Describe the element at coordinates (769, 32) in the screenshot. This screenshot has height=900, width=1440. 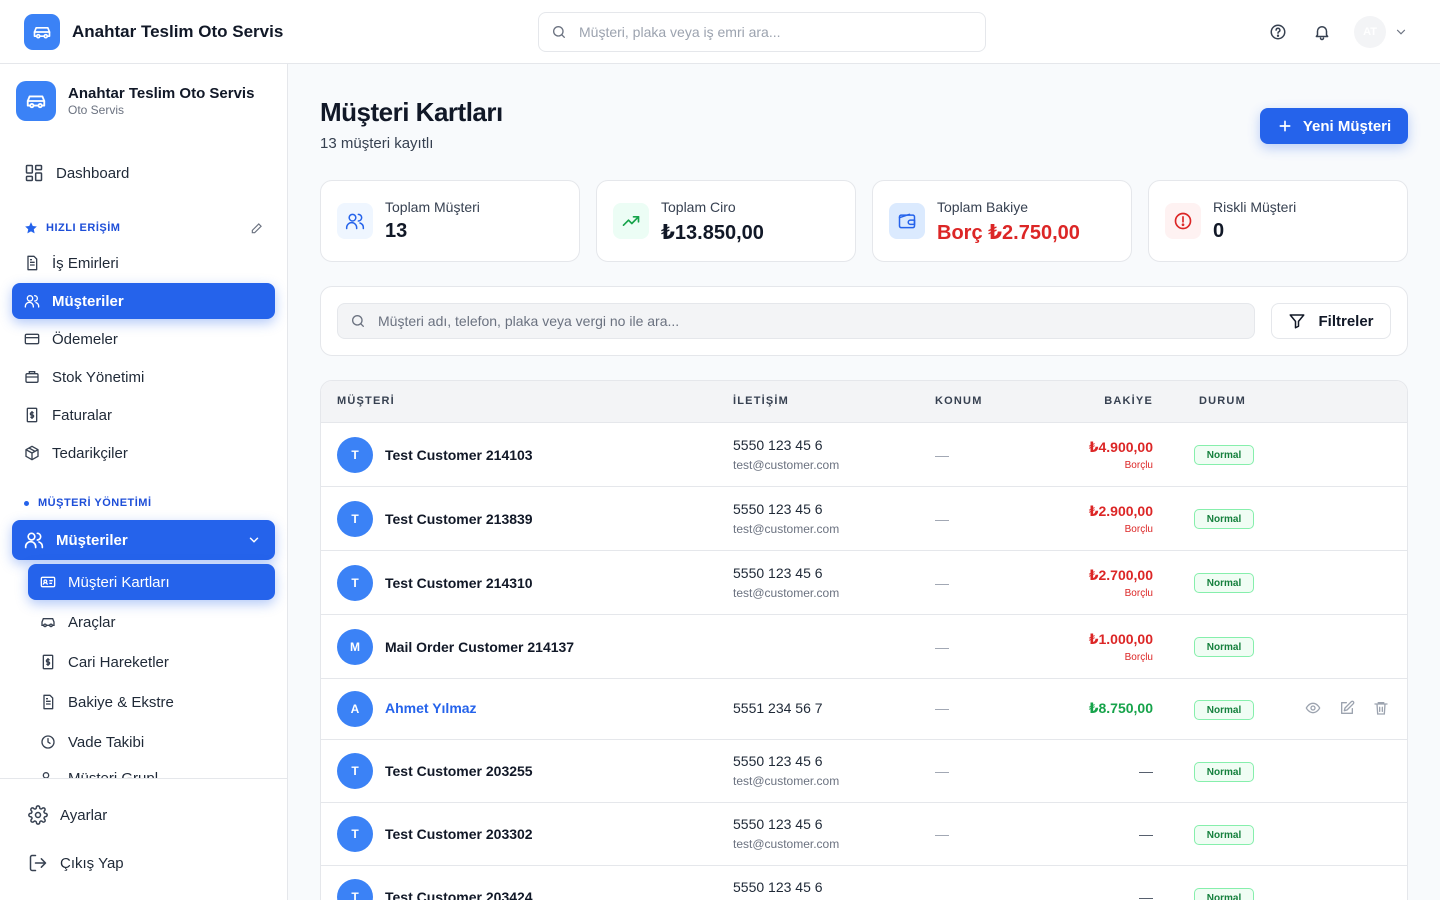
I see `global-search-input` at that location.